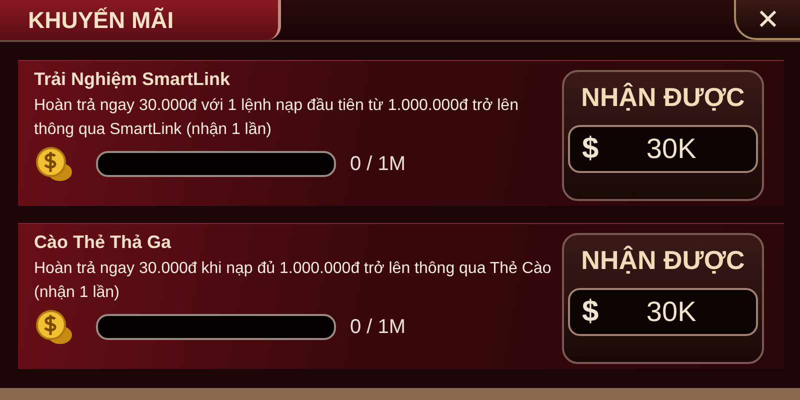 This screenshot has width=800, height=400. I want to click on promotion-title: Cào Thẻ Thả Ga, so click(103, 242).